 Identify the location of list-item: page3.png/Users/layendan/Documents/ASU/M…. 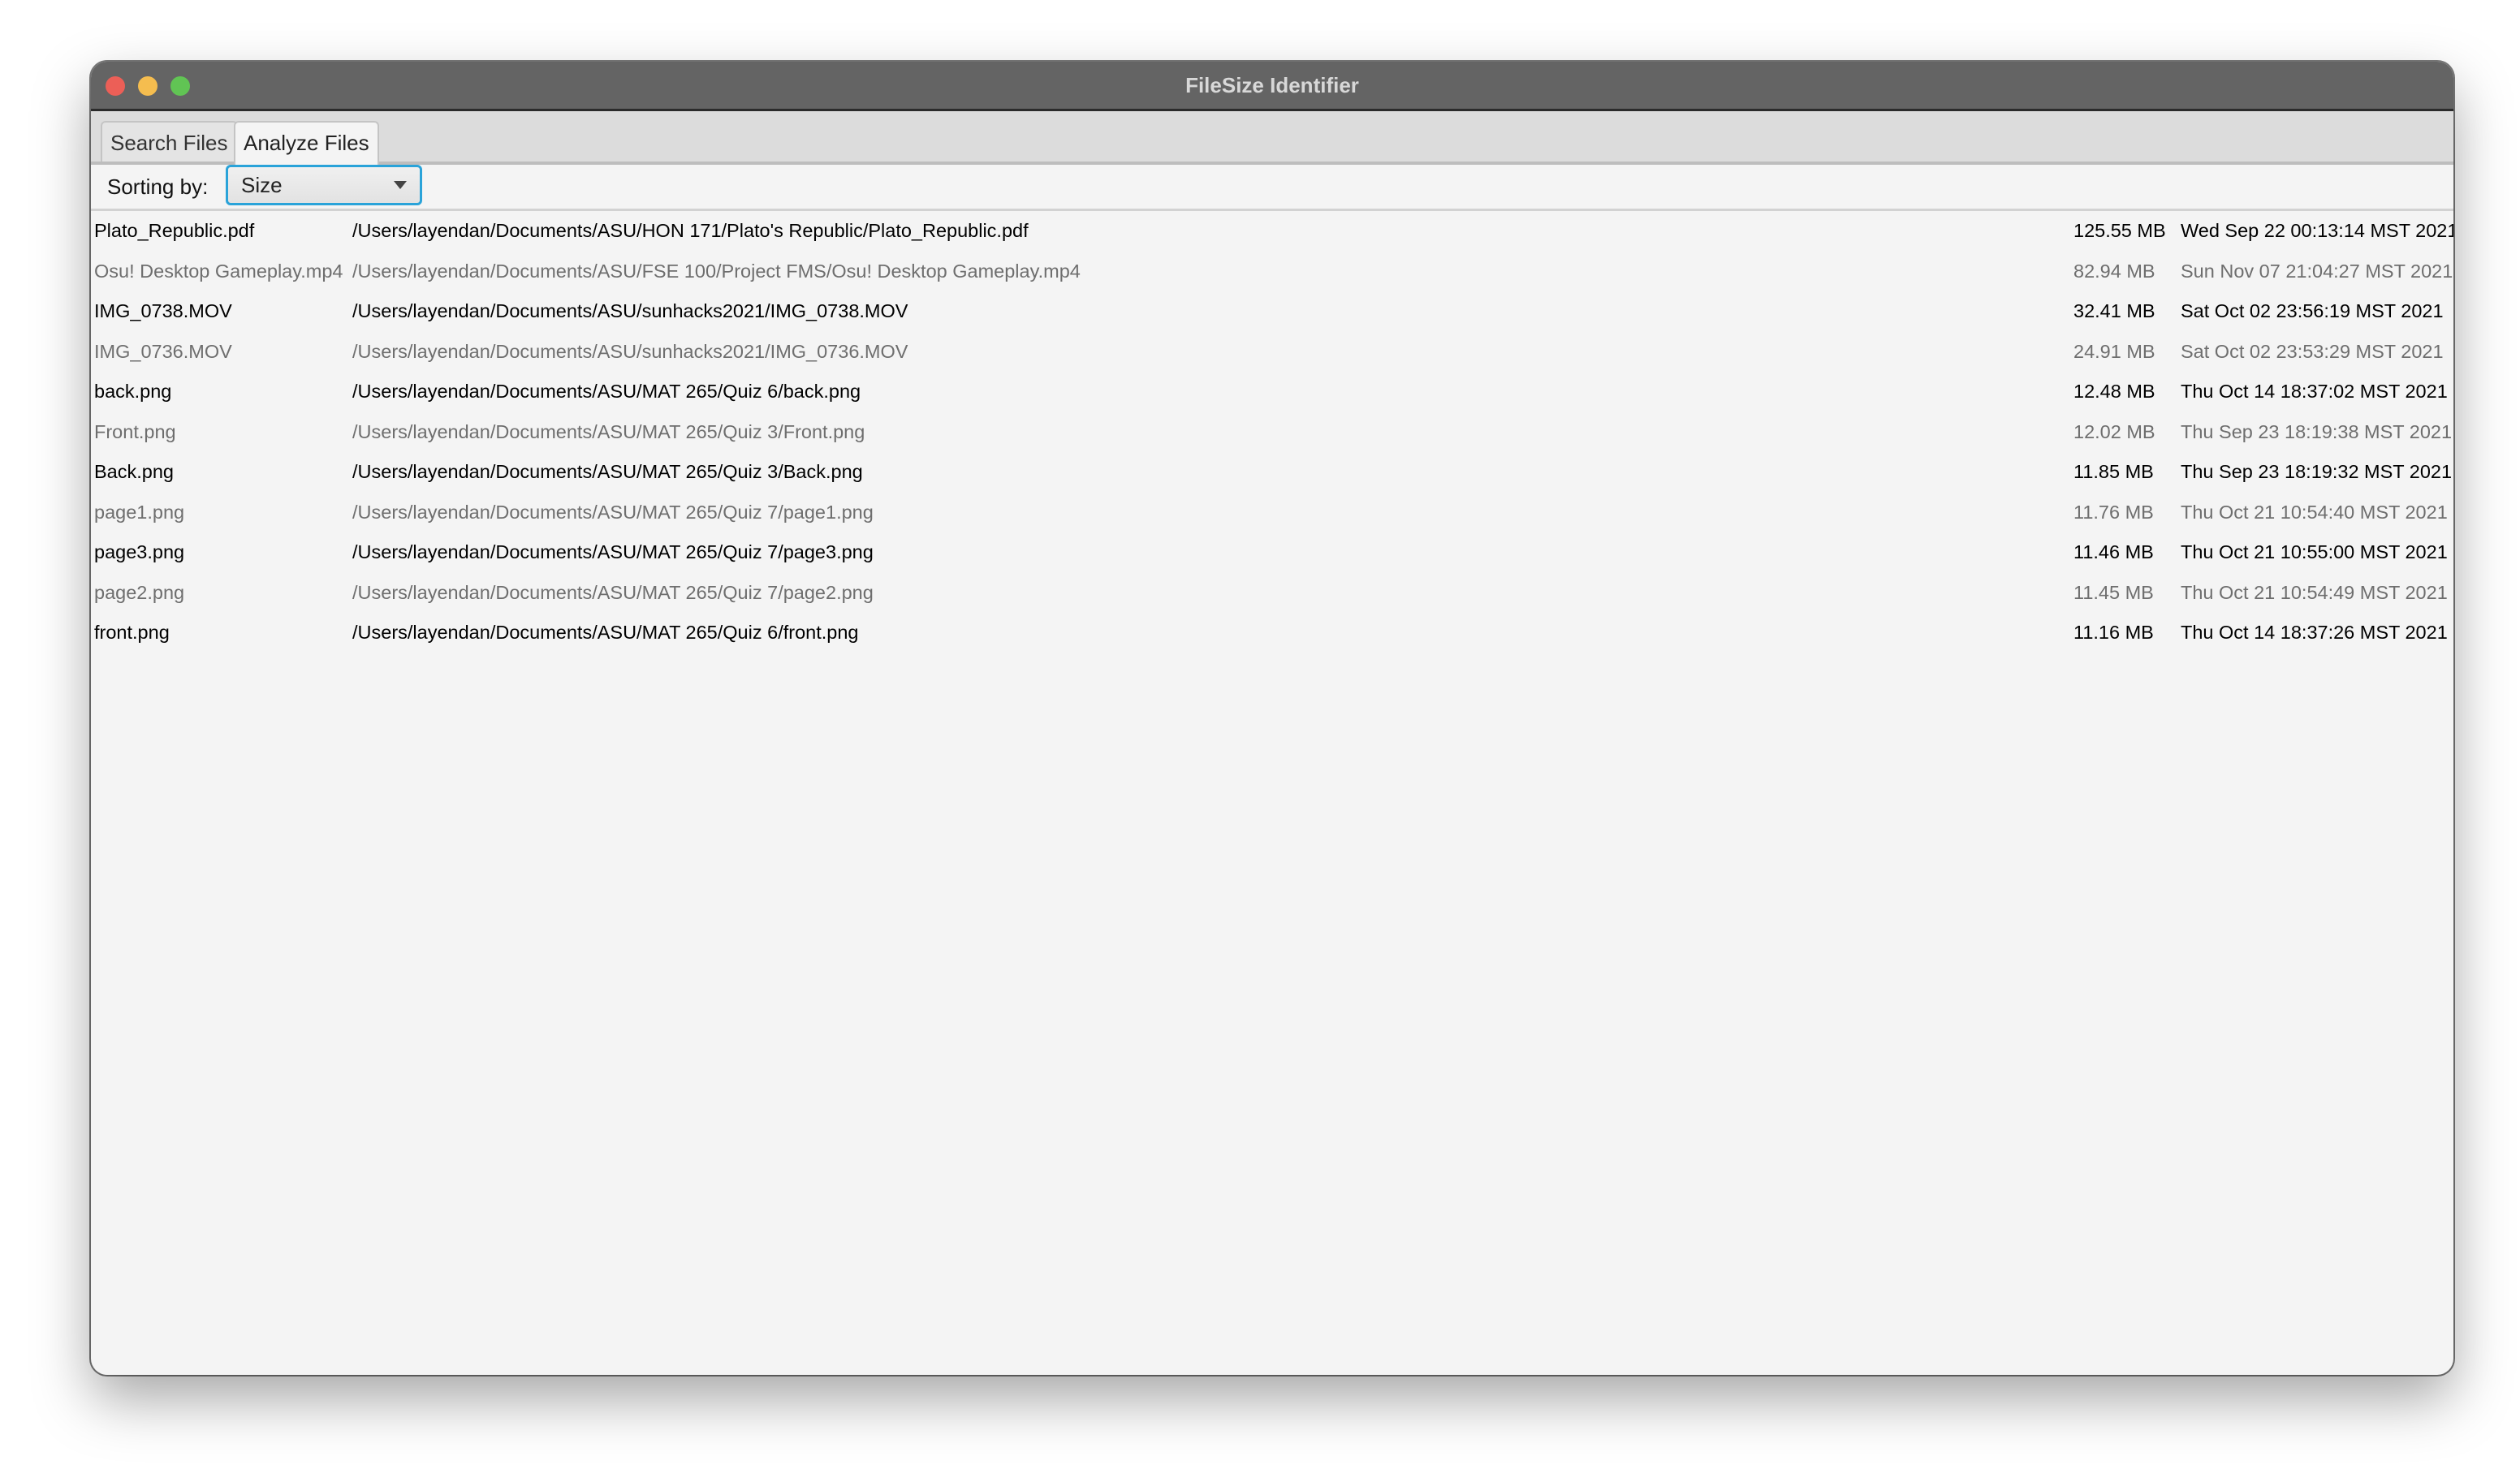
(1272, 552).